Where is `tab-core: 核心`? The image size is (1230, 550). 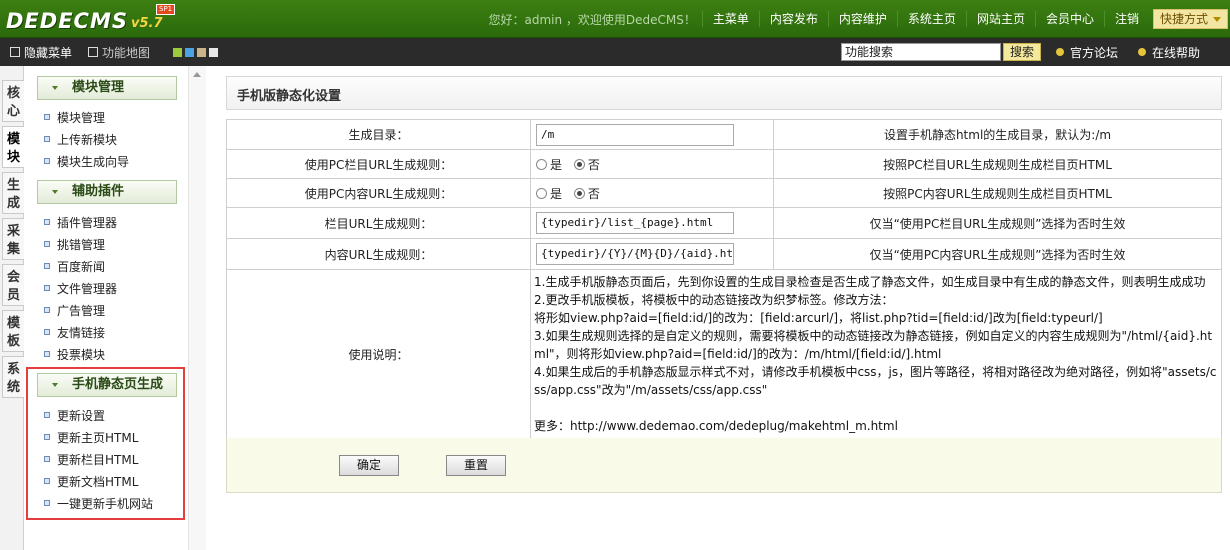 tab-core: 核心 is located at coordinates (13, 101).